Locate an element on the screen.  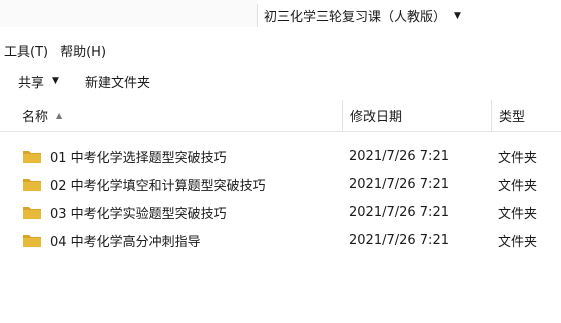
menu-bar: 工具(T) 帮助(H) is located at coordinates (57, 50).